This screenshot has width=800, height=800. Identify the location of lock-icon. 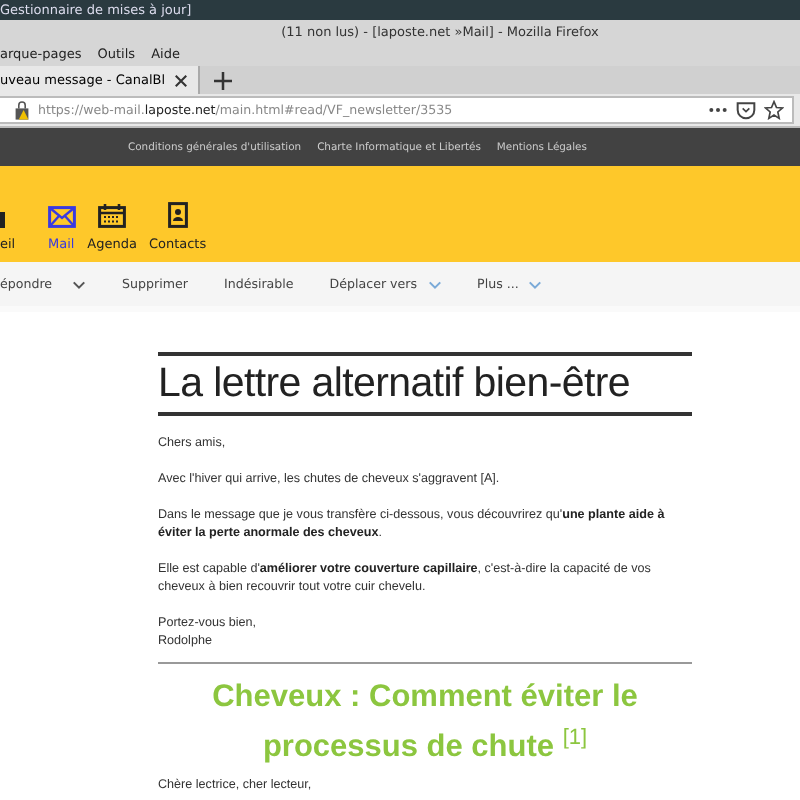
(22, 110).